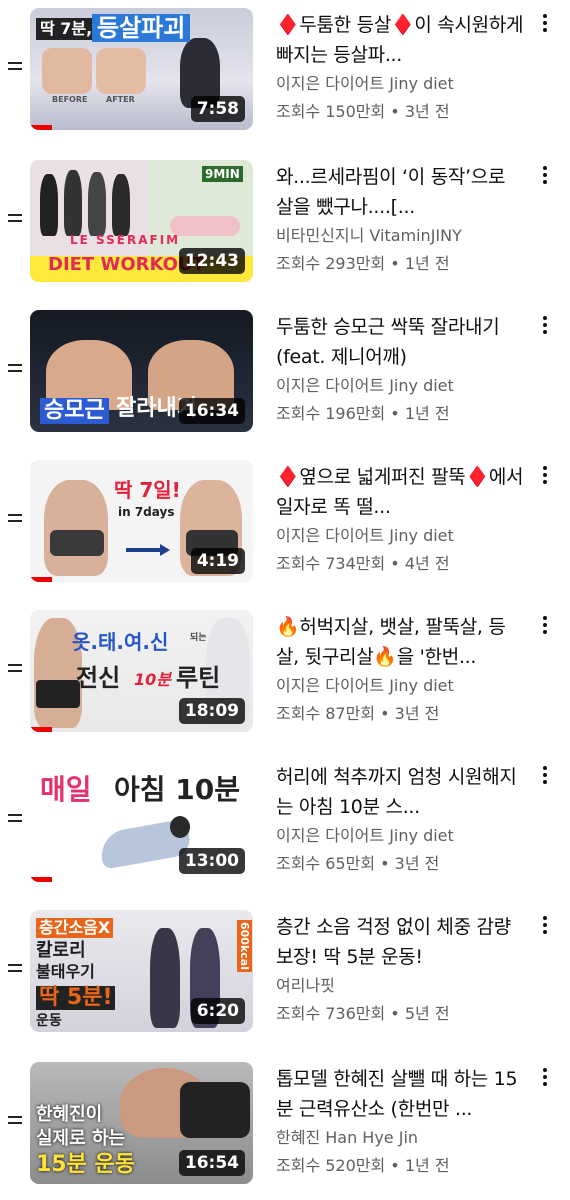 The width and height of the screenshot is (570, 1200). Describe the element at coordinates (141, 1123) in the screenshot. I see `video-thumbnail: 한혜진이 실제로 하는 15분 운동 16:54` at that location.